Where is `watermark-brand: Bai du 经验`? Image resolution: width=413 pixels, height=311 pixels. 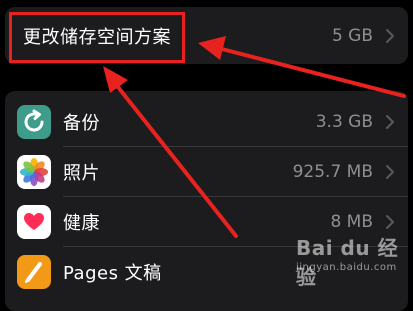 watermark-brand: Bai du 经验 is located at coordinates (347, 262).